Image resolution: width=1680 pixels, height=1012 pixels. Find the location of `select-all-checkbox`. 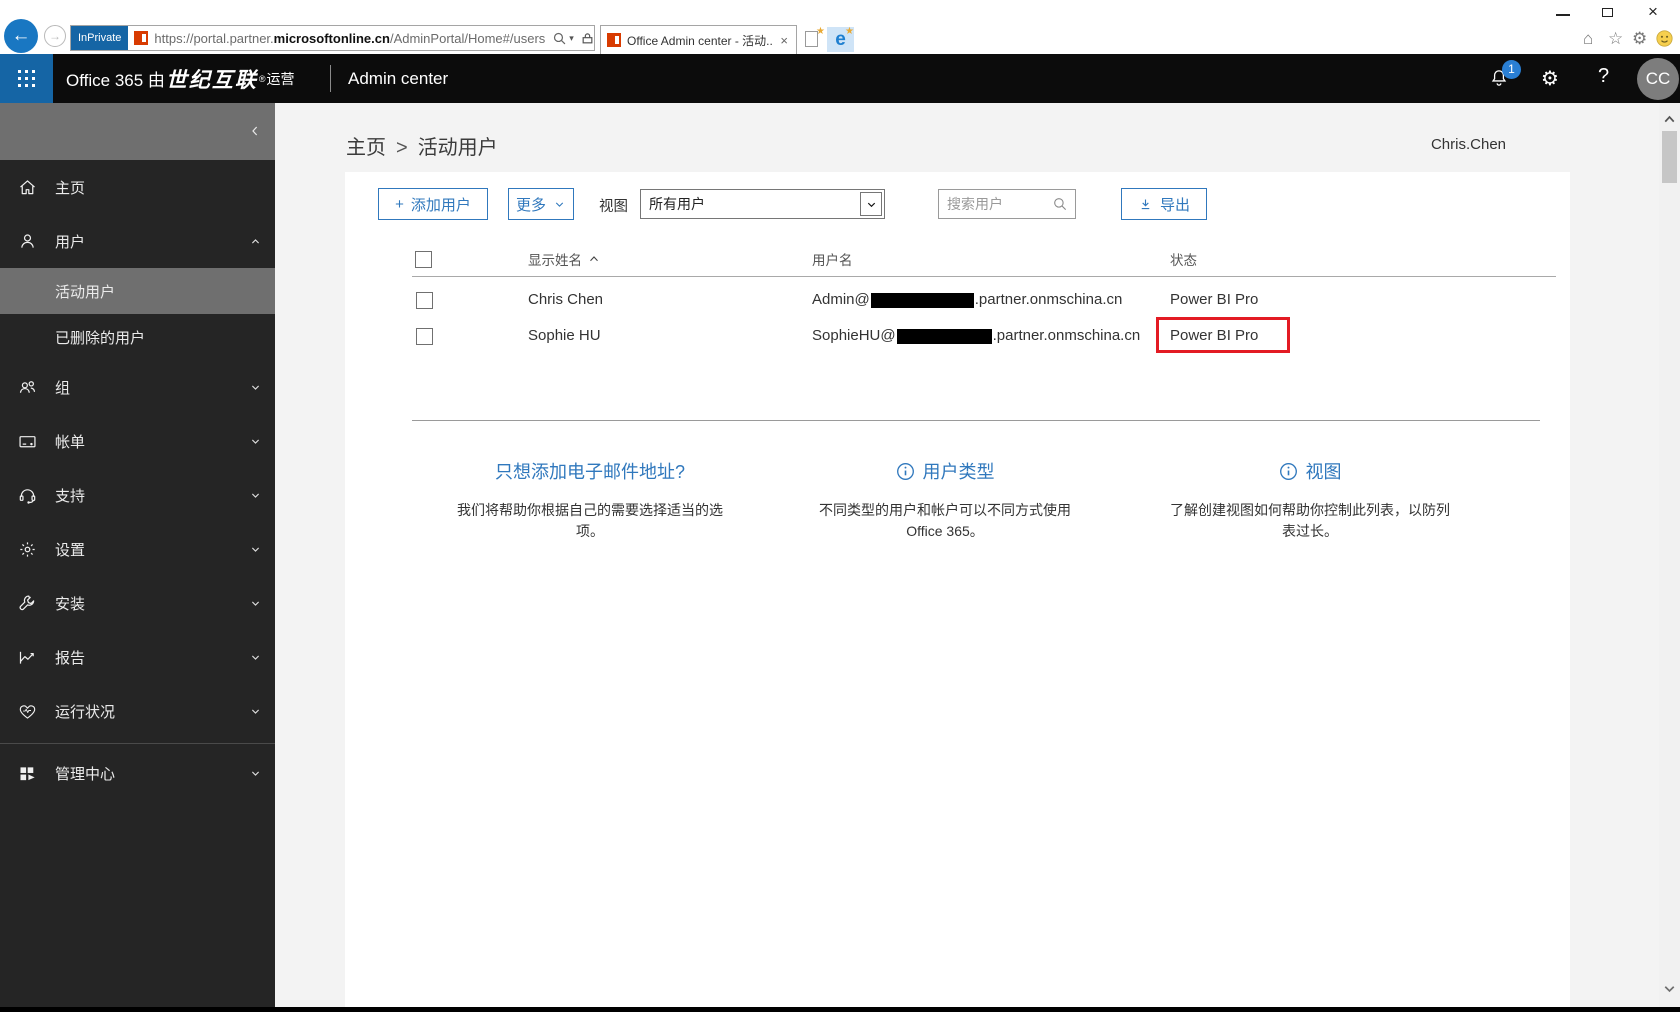

select-all-checkbox is located at coordinates (423, 259).